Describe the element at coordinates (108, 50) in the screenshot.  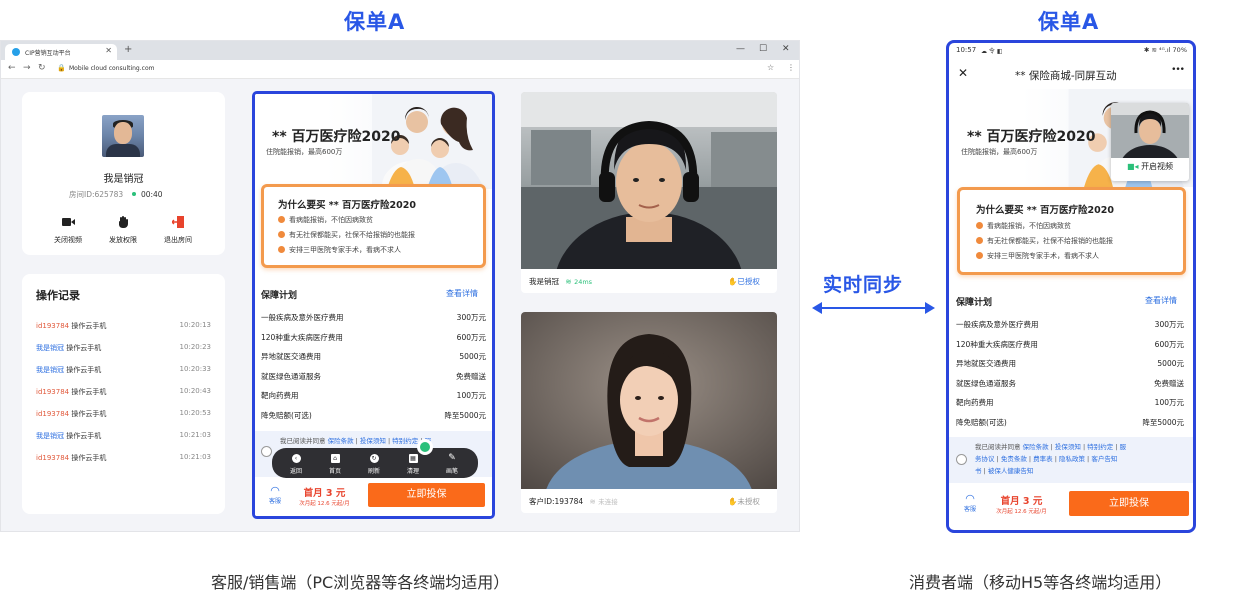
I see `close-tab-icon: ✕` at that location.